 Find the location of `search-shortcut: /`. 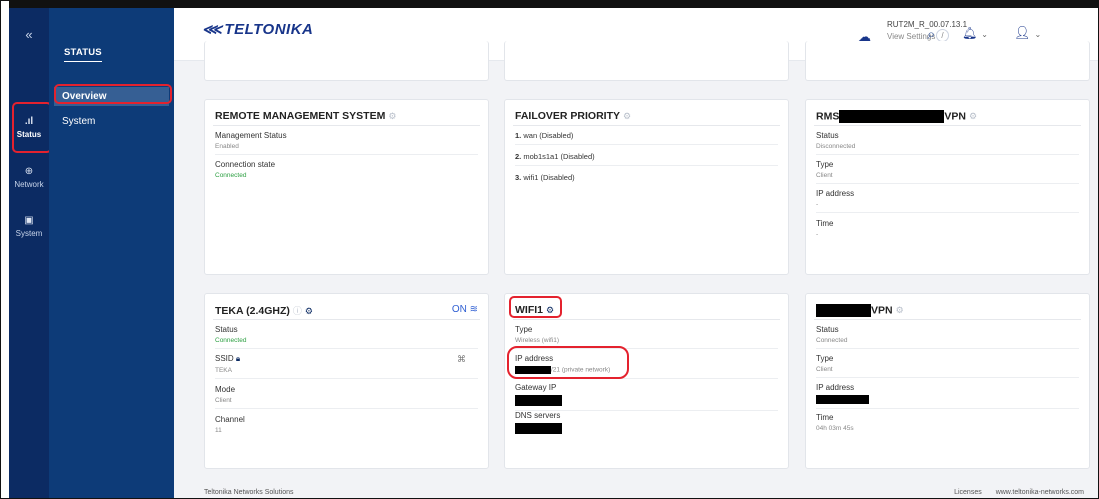

search-shortcut: / is located at coordinates (942, 35).